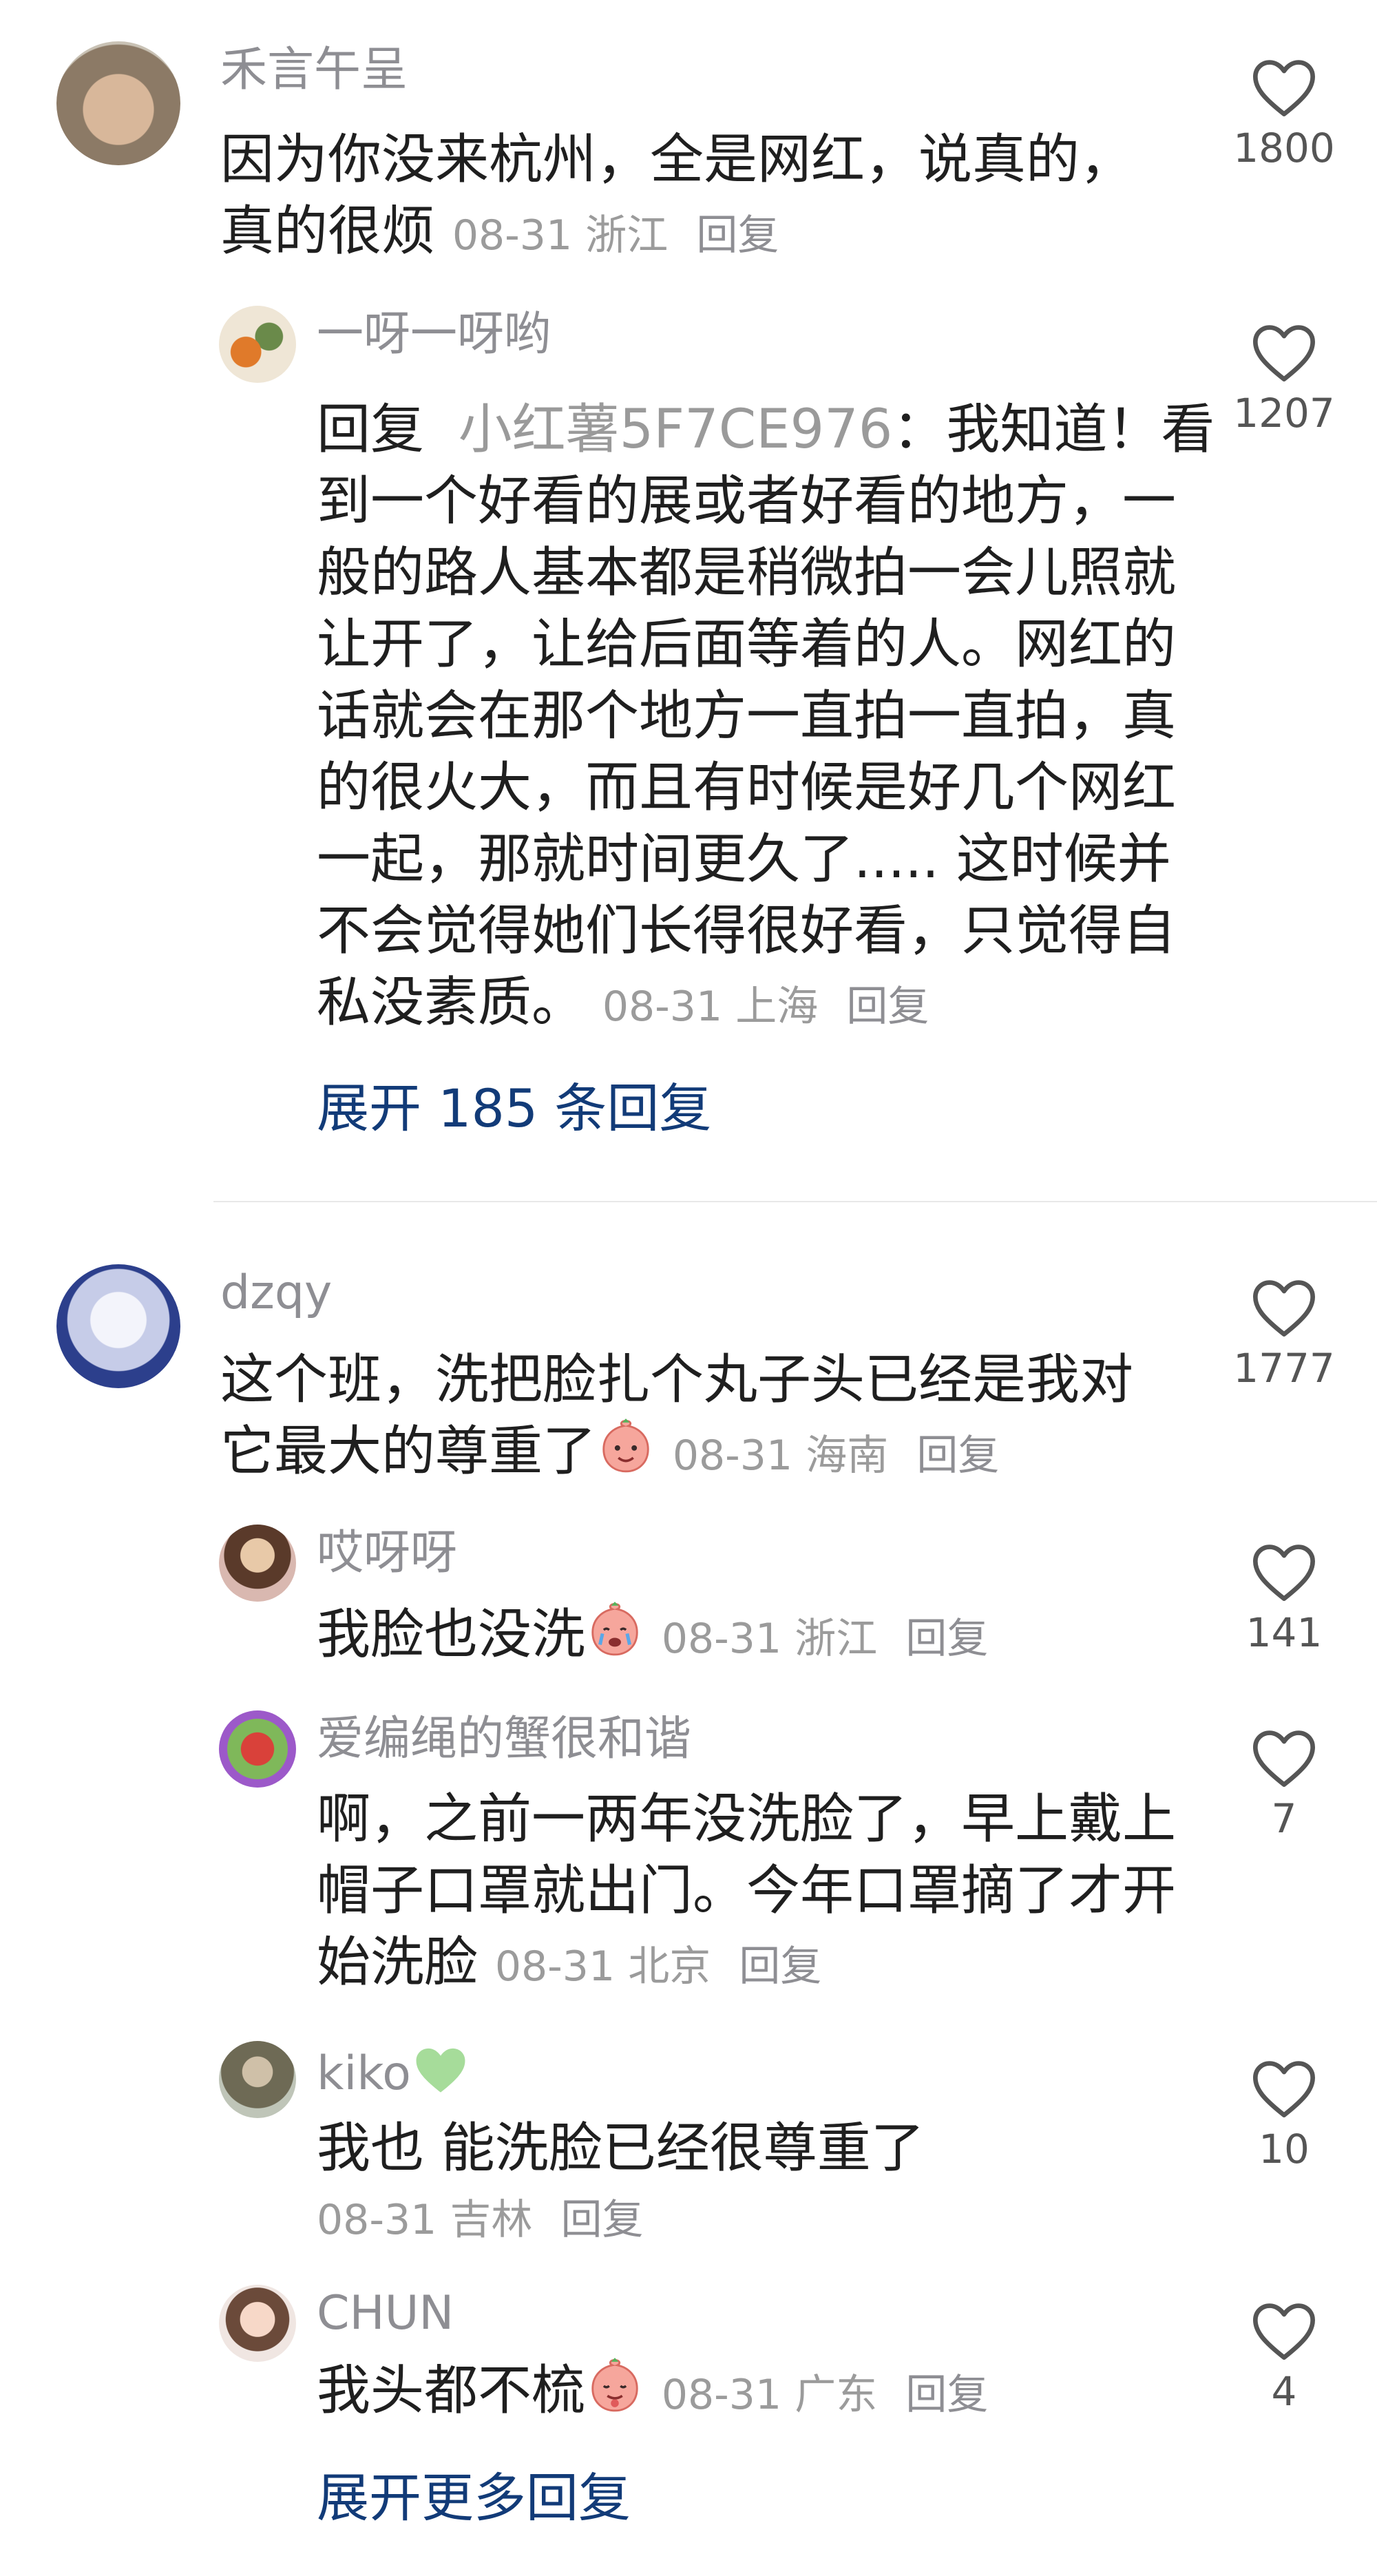 This screenshot has height=2576, width=1377. Describe the element at coordinates (371, 430) in the screenshot. I see `reply-prefix: 回复` at that location.